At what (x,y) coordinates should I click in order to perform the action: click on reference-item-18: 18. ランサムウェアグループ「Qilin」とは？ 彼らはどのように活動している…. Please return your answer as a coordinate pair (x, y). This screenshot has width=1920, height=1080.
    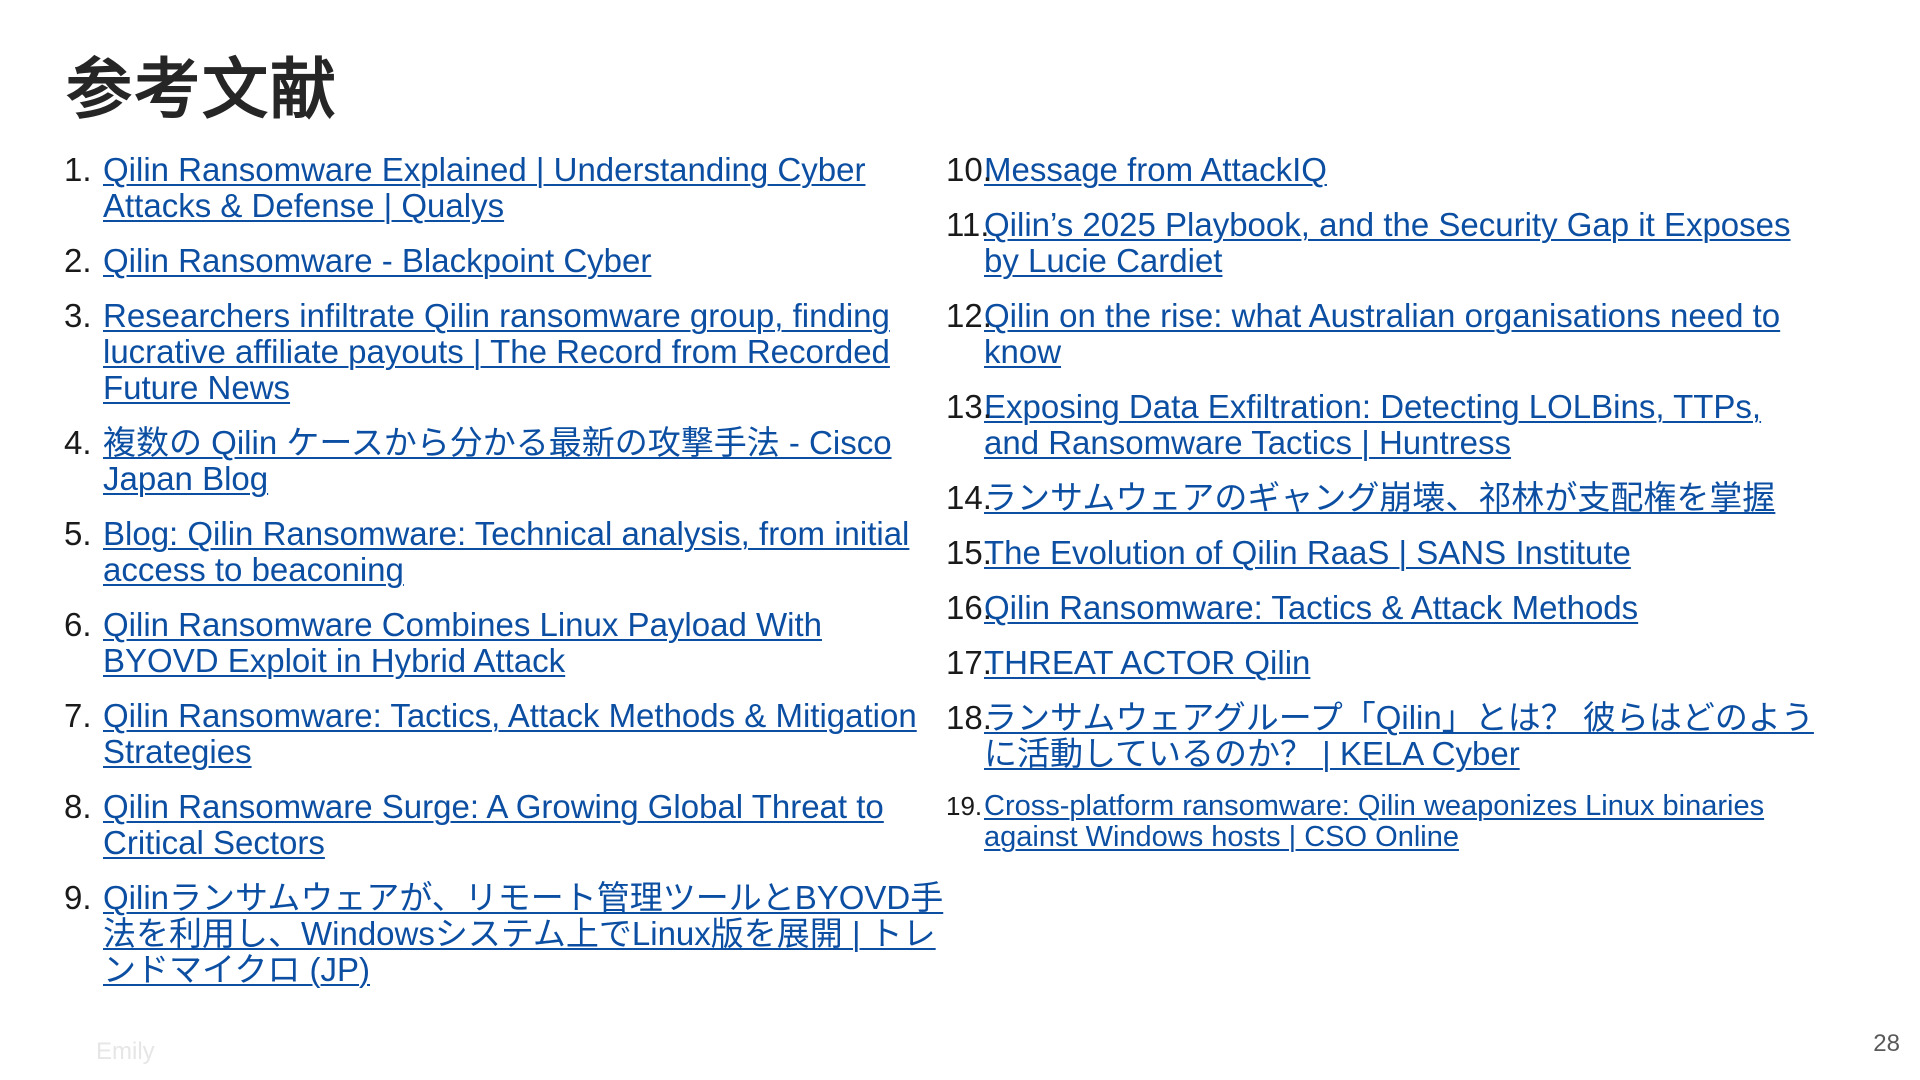
    Looking at the image, I should click on (1384, 736).